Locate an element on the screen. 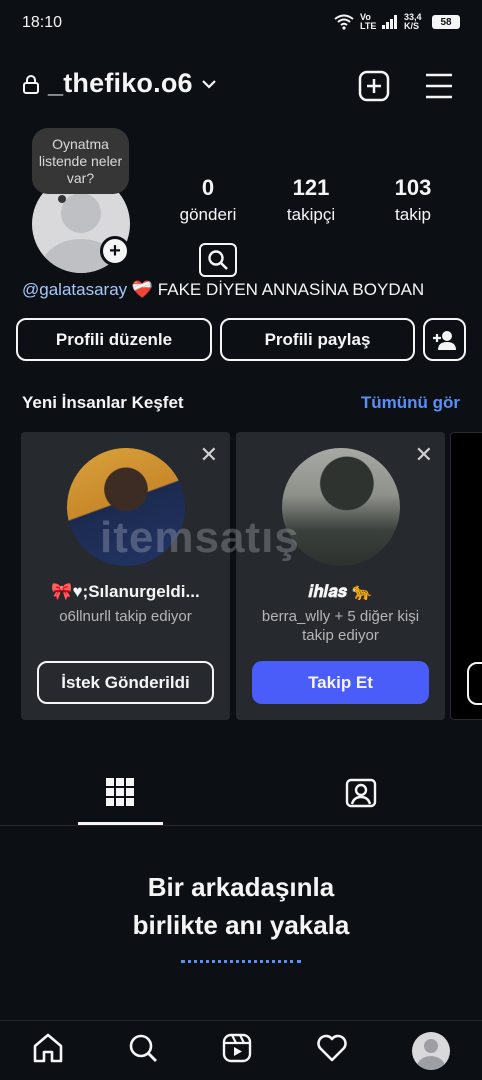  empty-state-title: Bir arkadaşınla birlikte anı yakala is located at coordinates (241, 906).